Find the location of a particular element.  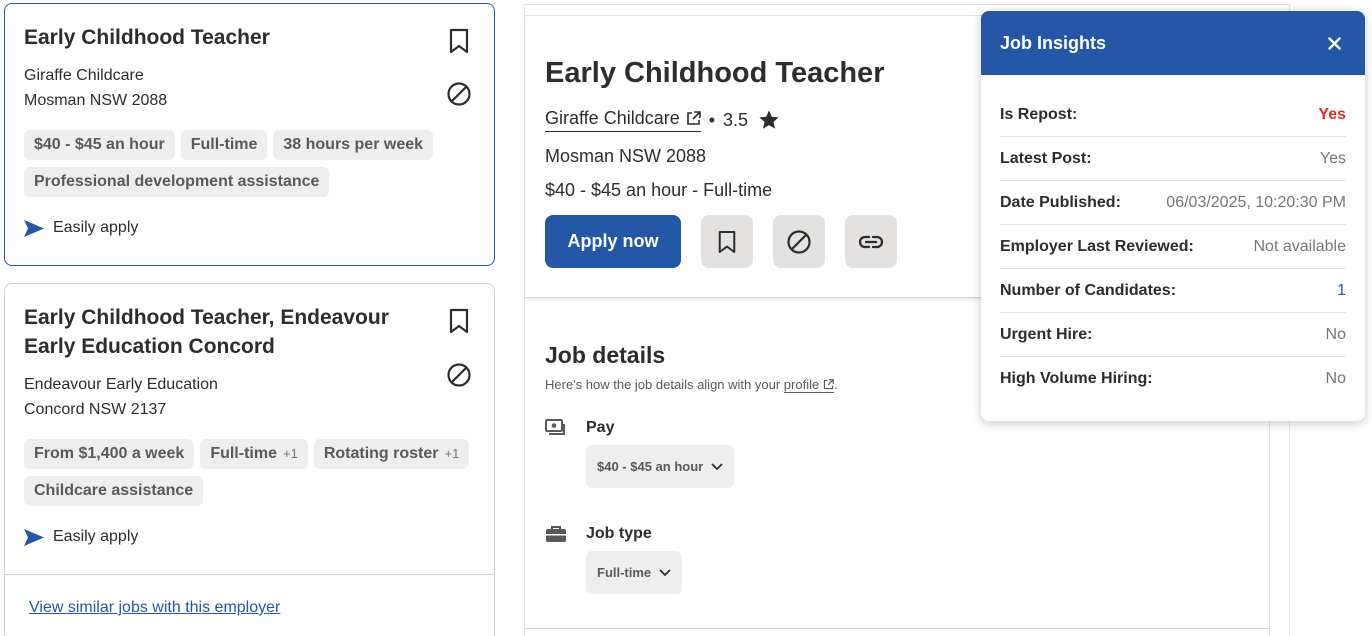

insight-label: Urgent Hire: is located at coordinates (1046, 334).